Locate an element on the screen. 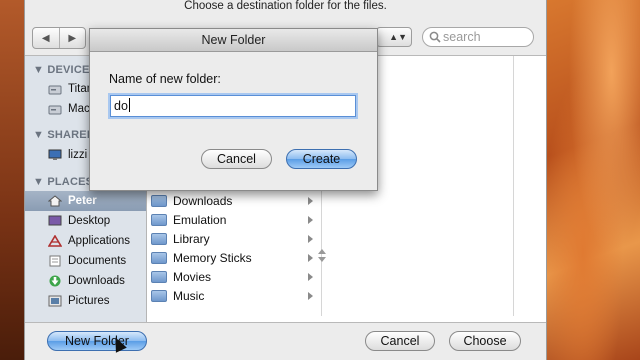  sidebar-item-device: Maci is located at coordinates (69, 109).